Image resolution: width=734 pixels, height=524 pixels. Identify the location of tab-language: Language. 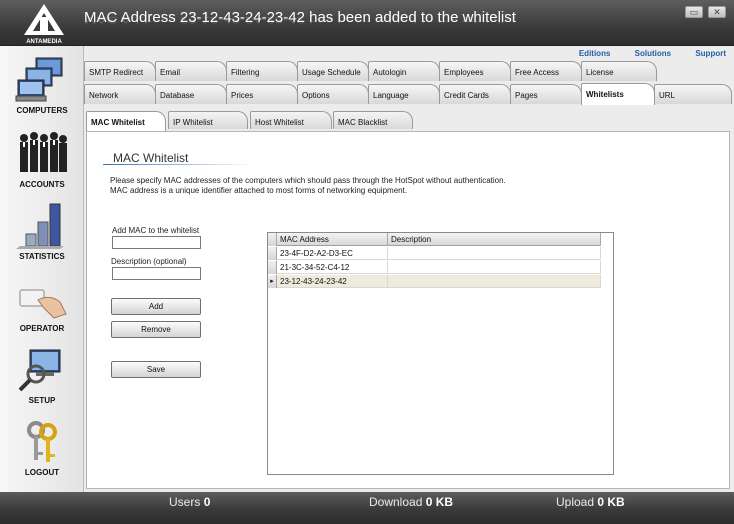
(404, 94).